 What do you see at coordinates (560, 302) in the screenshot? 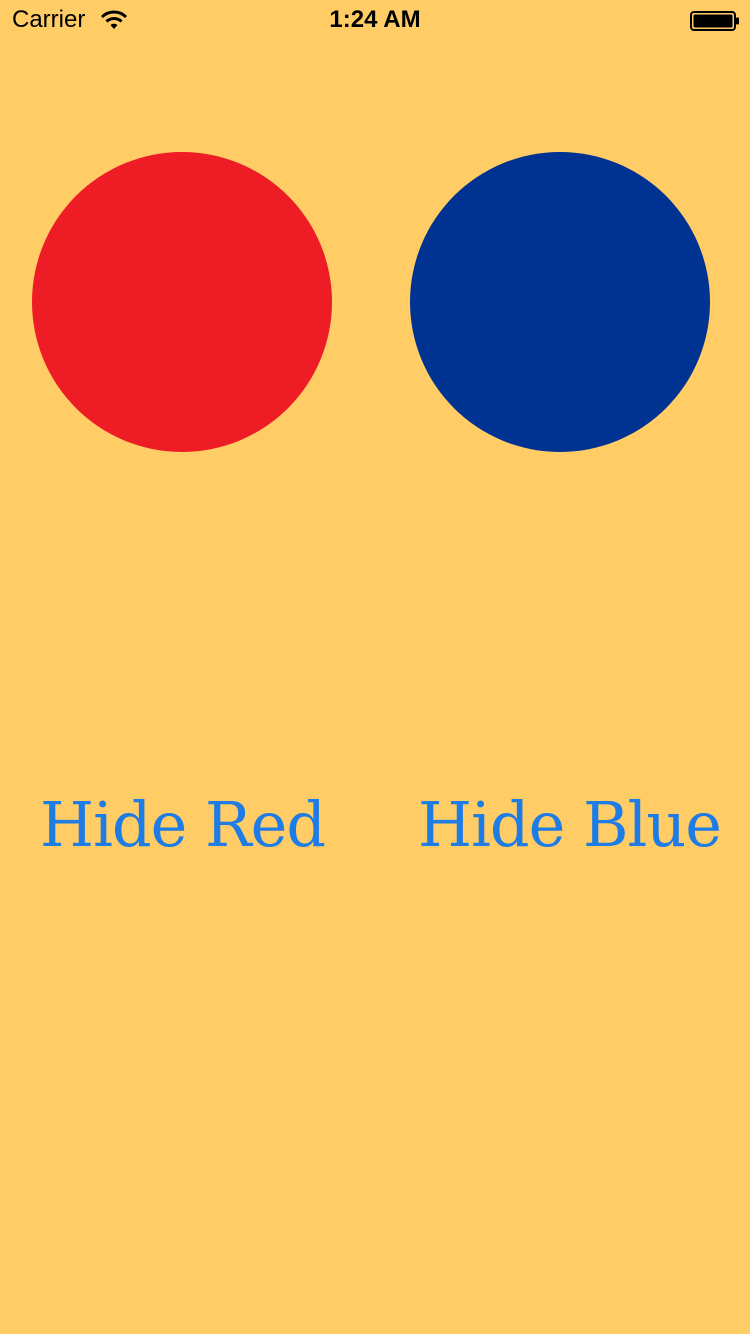
I see `blue-circle` at bounding box center [560, 302].